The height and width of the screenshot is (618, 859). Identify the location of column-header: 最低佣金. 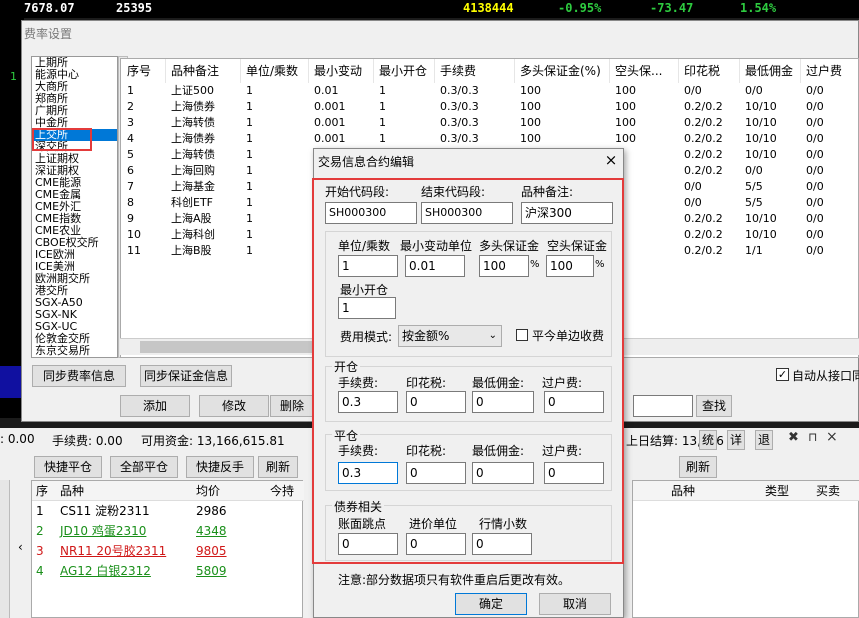
(769, 71).